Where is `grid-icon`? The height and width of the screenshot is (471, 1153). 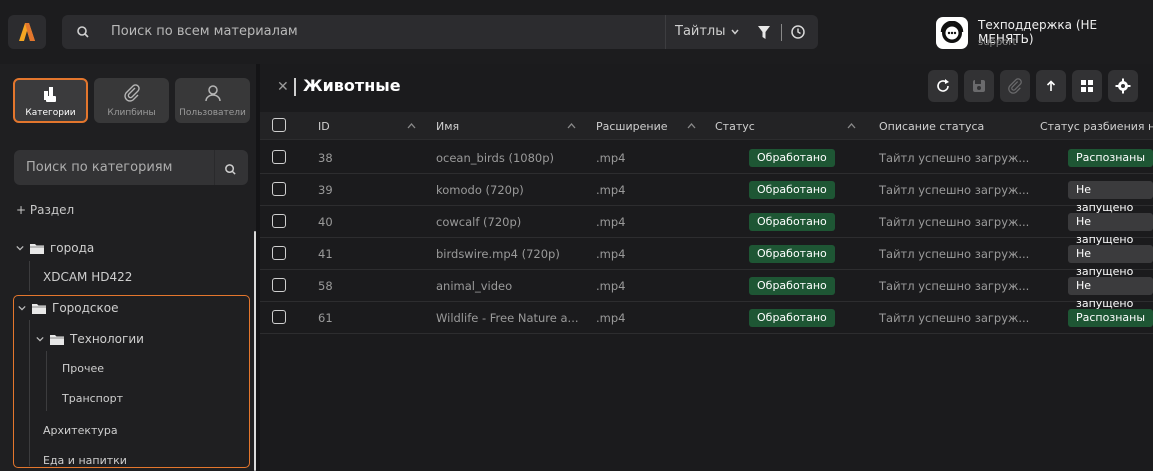 grid-icon is located at coordinates (1087, 86).